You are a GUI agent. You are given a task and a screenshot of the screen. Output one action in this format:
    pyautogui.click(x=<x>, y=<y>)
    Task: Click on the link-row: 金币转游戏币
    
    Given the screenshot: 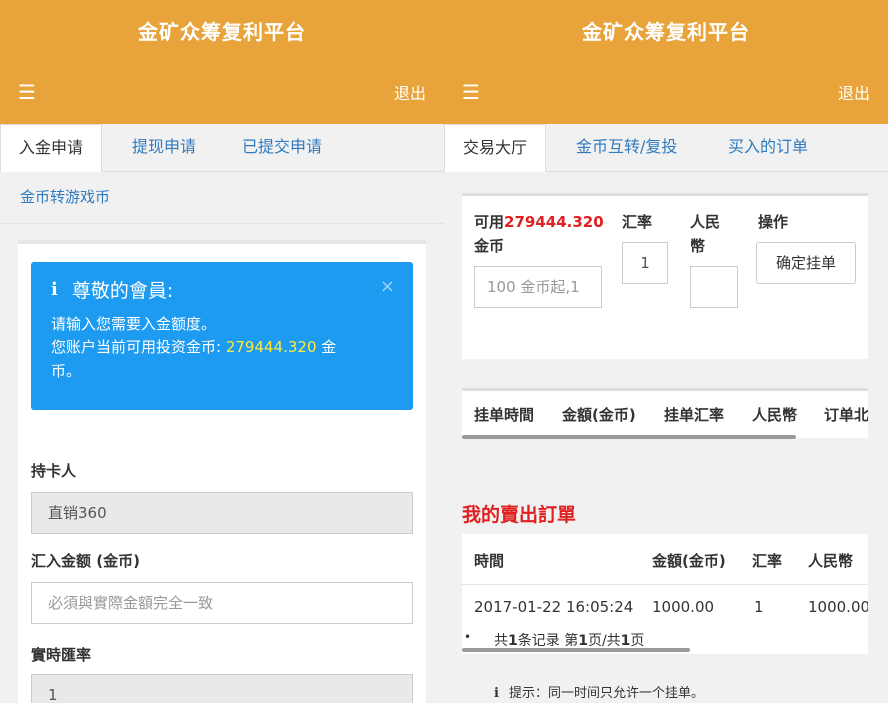 What is the action you would take?
    pyautogui.click(x=222, y=198)
    